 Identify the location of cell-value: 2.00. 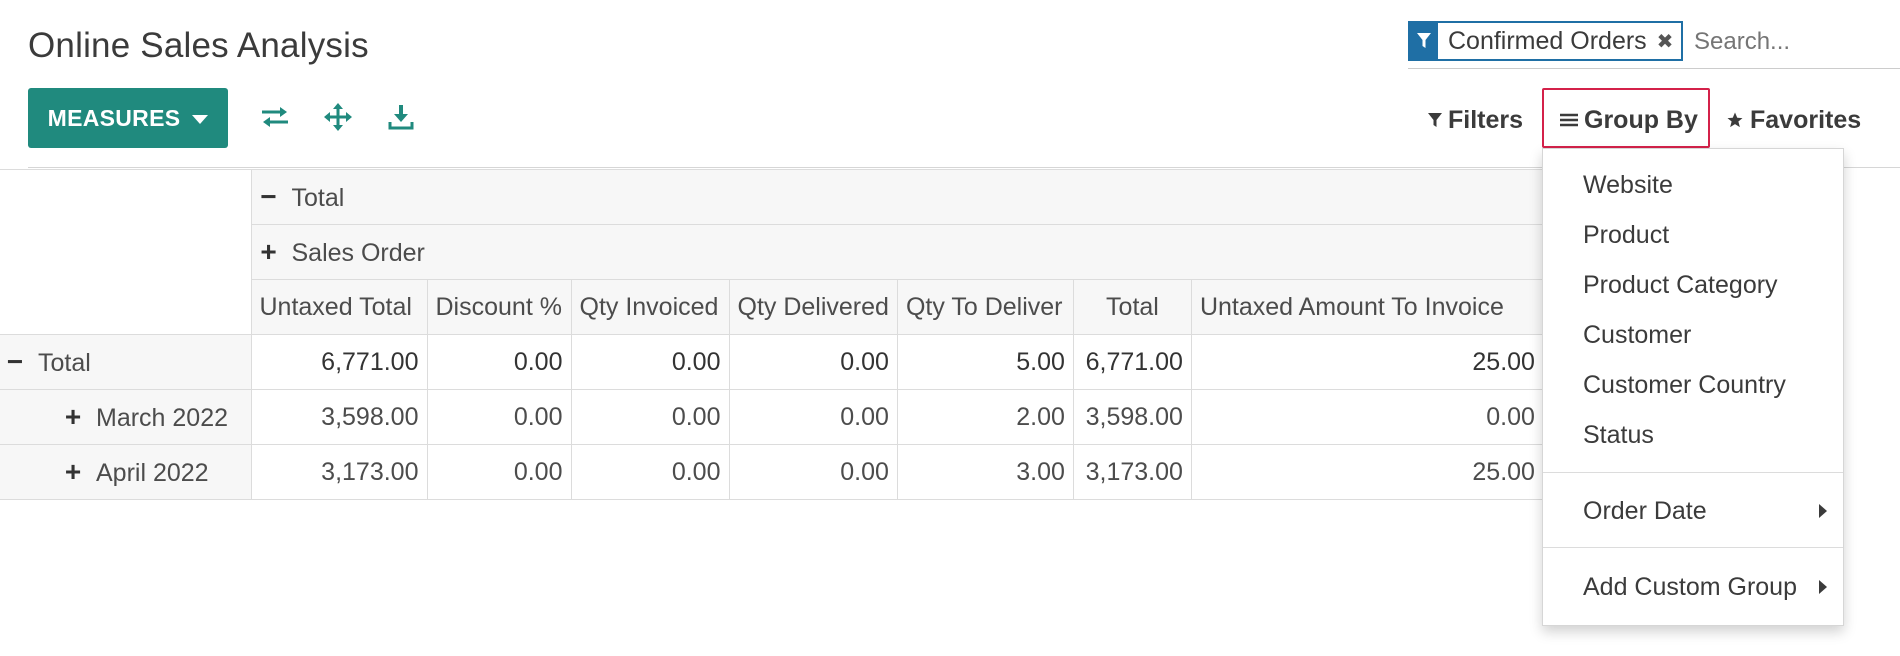
(985, 417).